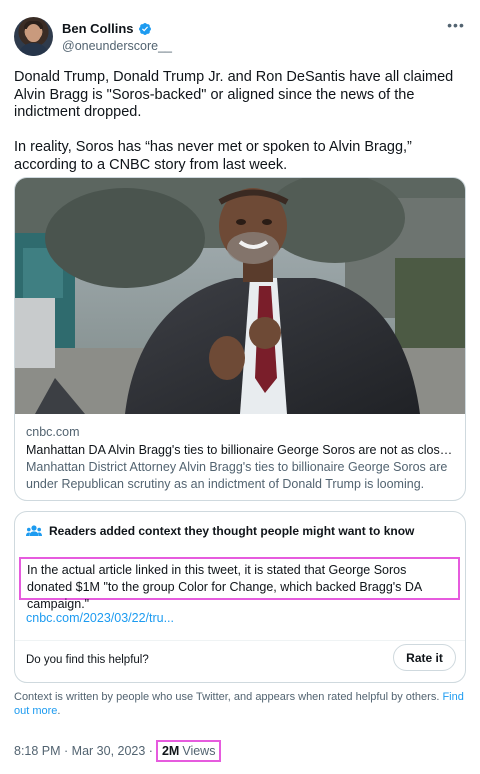  I want to click on views-label: Views, so click(199, 751).